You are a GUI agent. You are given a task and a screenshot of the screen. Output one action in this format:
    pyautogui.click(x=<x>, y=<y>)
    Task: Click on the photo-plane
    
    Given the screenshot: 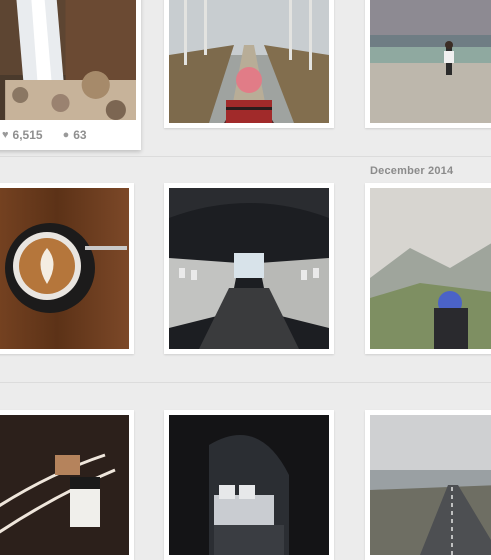 What is the action you would take?
    pyautogui.click(x=249, y=268)
    